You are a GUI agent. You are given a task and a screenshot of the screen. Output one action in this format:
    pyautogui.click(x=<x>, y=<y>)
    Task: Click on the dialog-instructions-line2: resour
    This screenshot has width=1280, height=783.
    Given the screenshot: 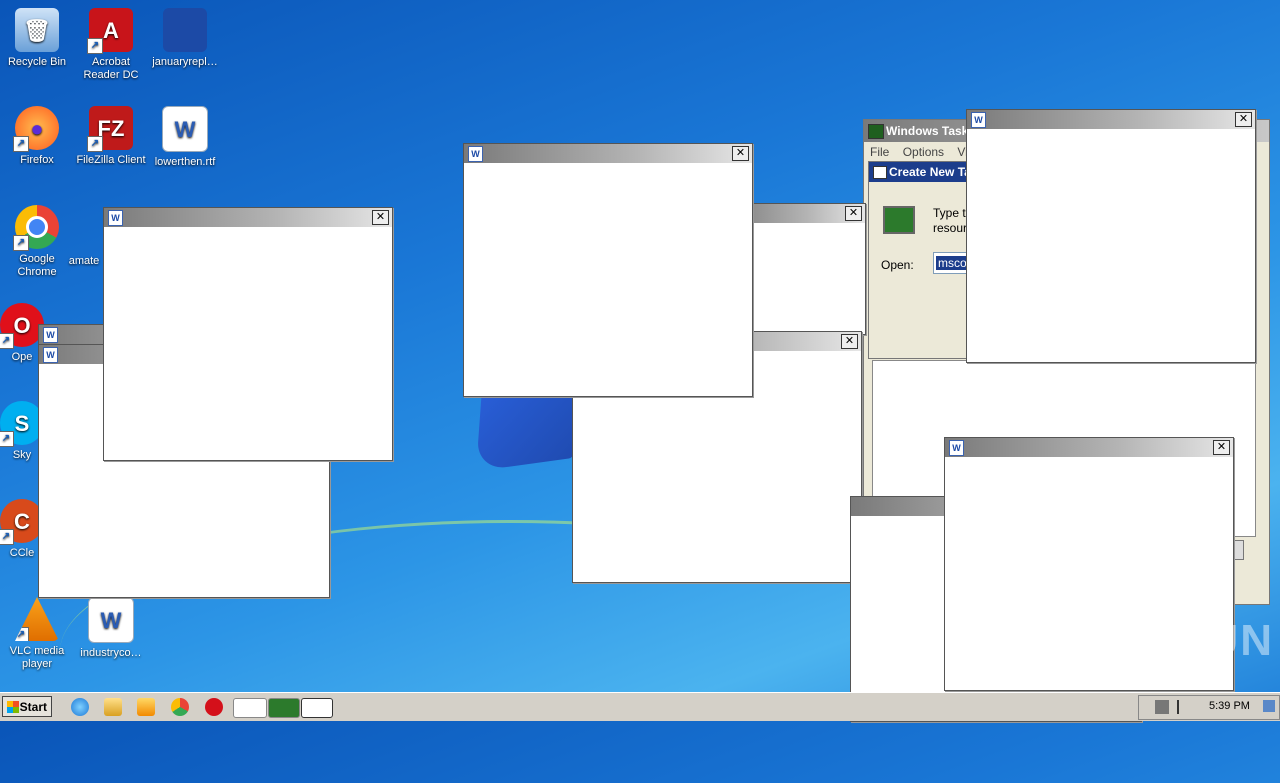 What is the action you would take?
    pyautogui.click(x=950, y=228)
    